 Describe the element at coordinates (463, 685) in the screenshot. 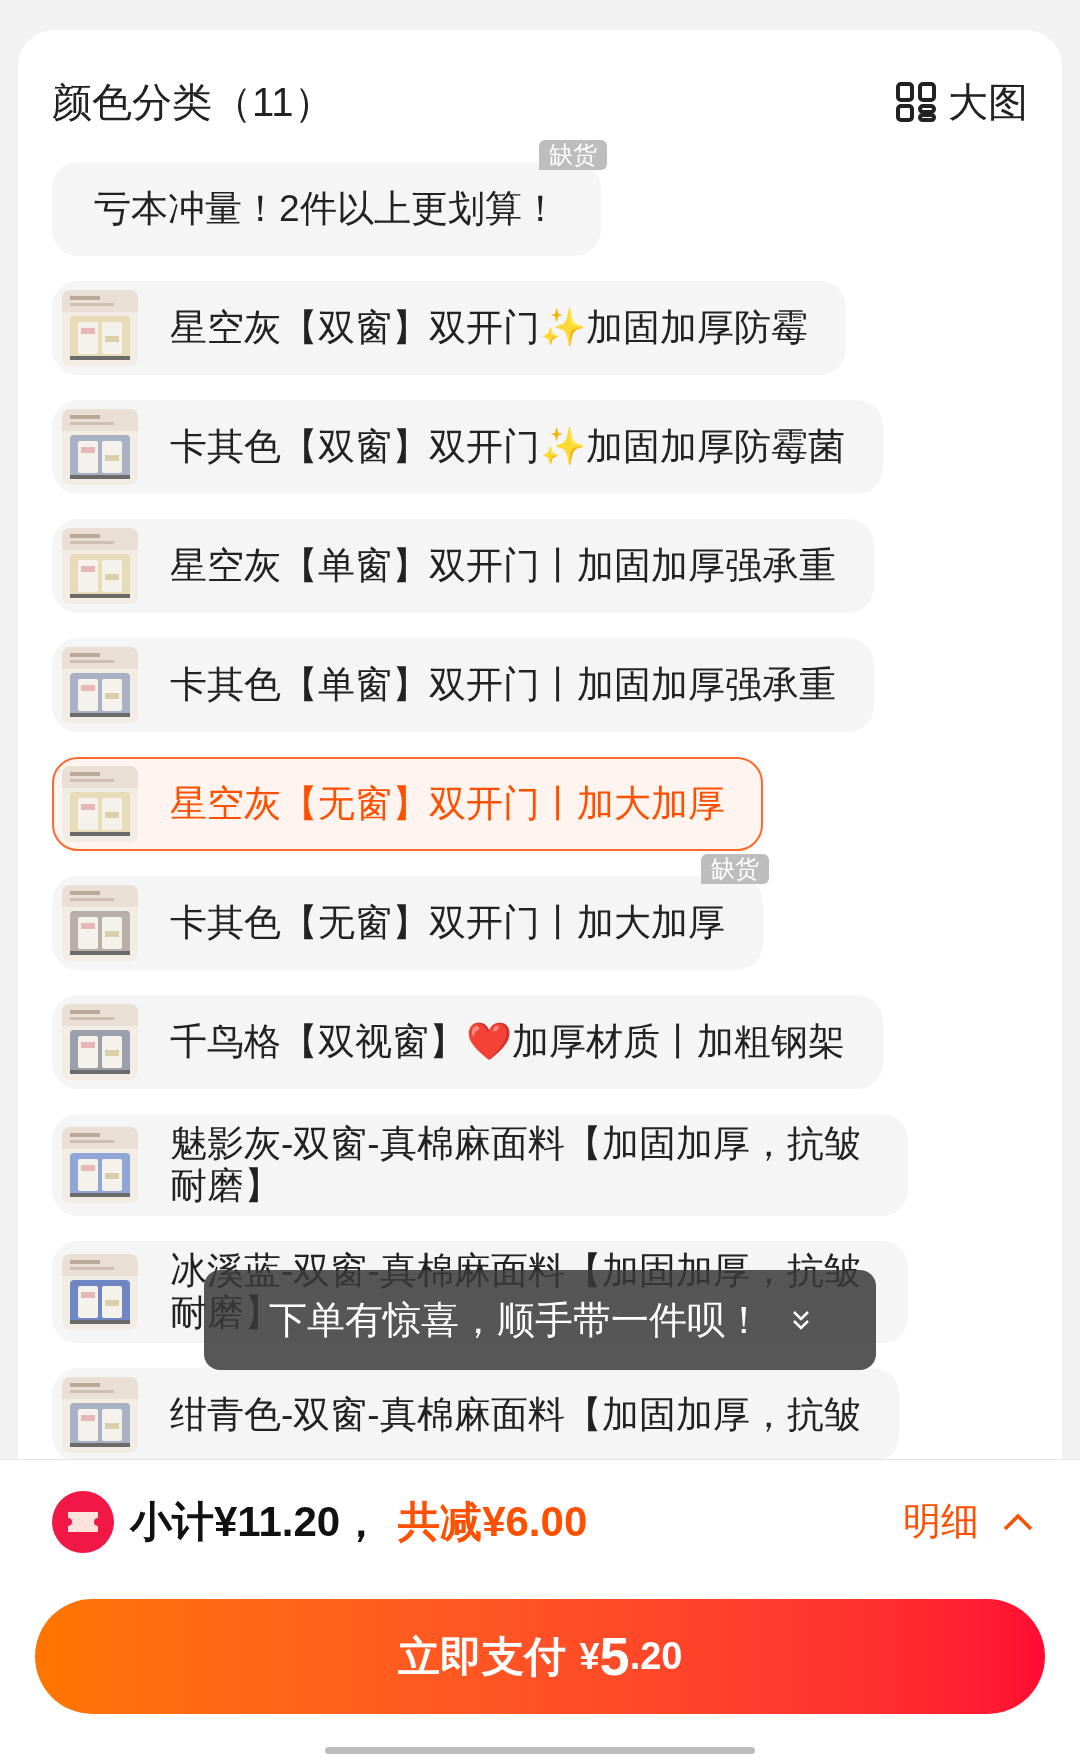

I see `option-item: 卡其色【单窗】双开门丨加固加厚强承重` at that location.